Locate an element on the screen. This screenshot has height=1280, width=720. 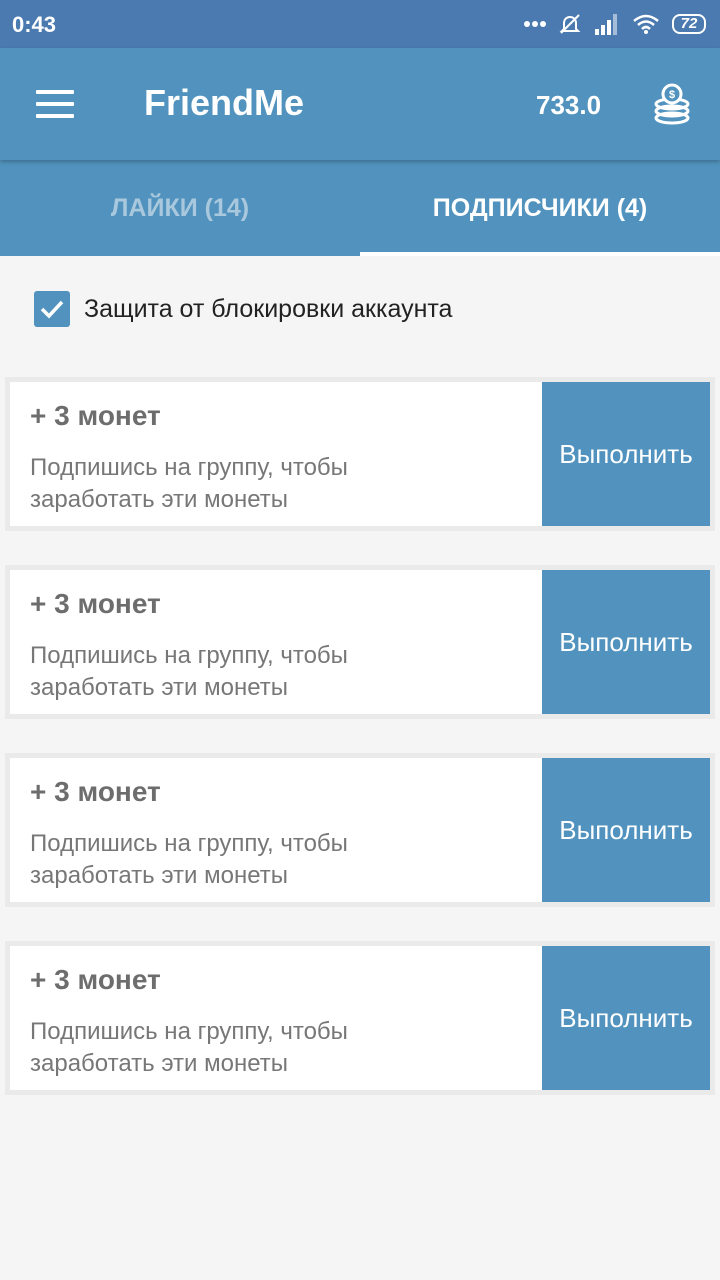
account-protection-row: Защита от блокировки аккаунта is located at coordinates (243, 309).